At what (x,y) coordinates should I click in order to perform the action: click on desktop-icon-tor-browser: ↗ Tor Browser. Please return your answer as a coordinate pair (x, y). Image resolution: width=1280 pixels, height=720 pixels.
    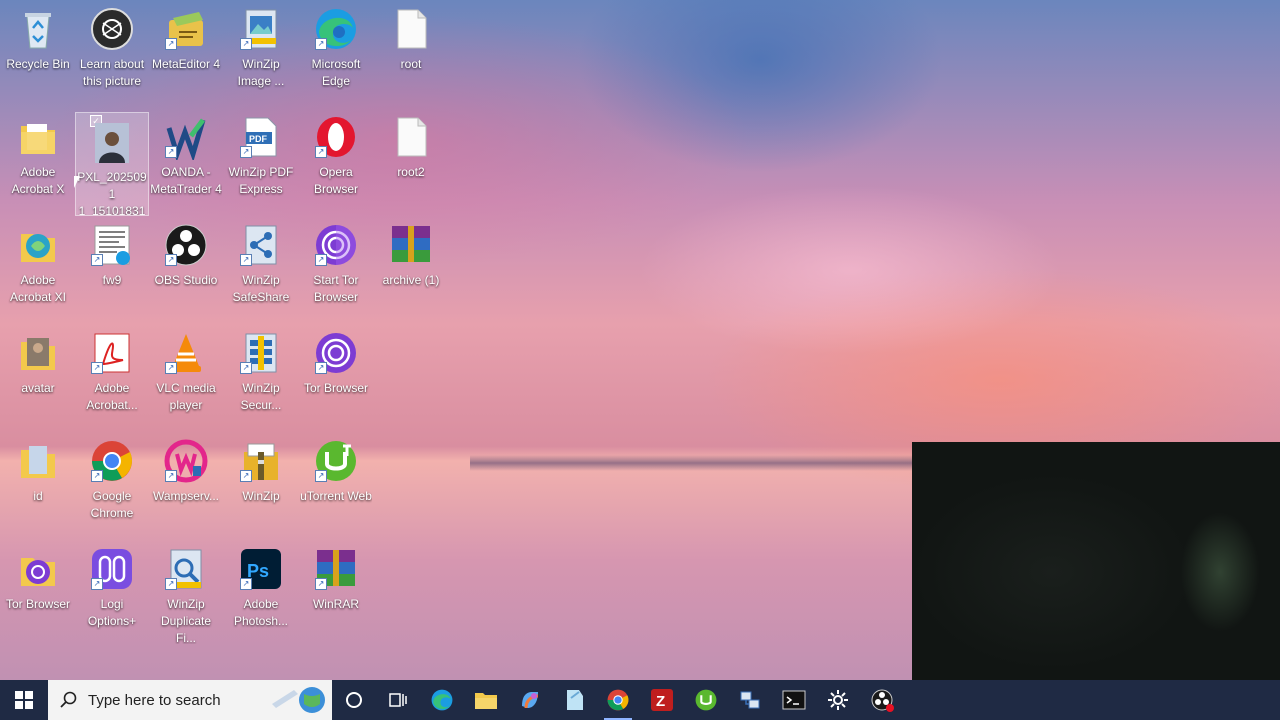
    Looking at the image, I should click on (336, 376).